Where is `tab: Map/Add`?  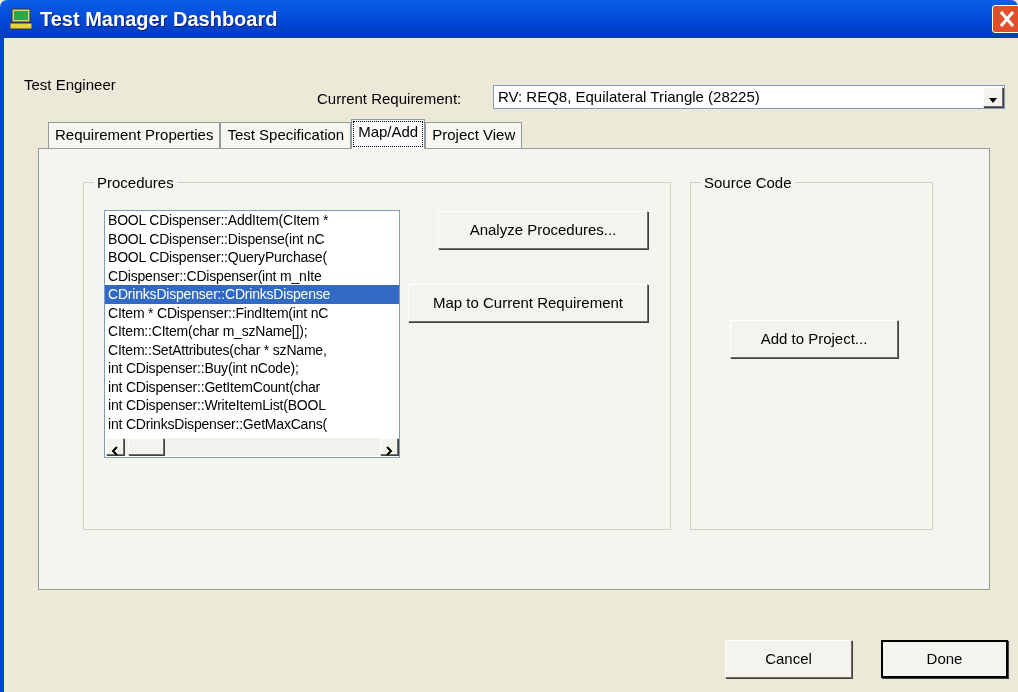 tab: Map/Add is located at coordinates (388, 134).